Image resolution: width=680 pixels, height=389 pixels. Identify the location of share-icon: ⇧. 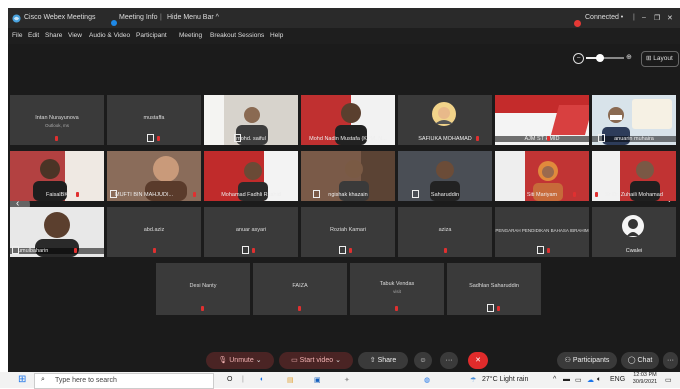
(372, 360).